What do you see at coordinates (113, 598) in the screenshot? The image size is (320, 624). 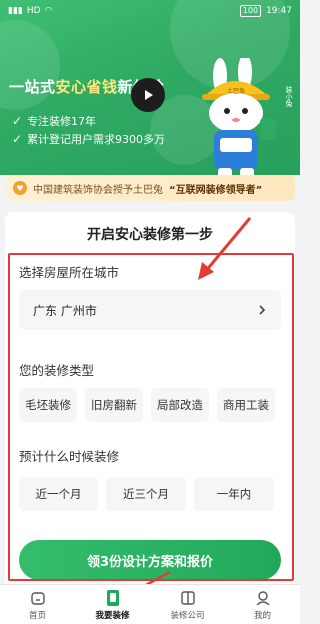 I see `renovate-icon` at bounding box center [113, 598].